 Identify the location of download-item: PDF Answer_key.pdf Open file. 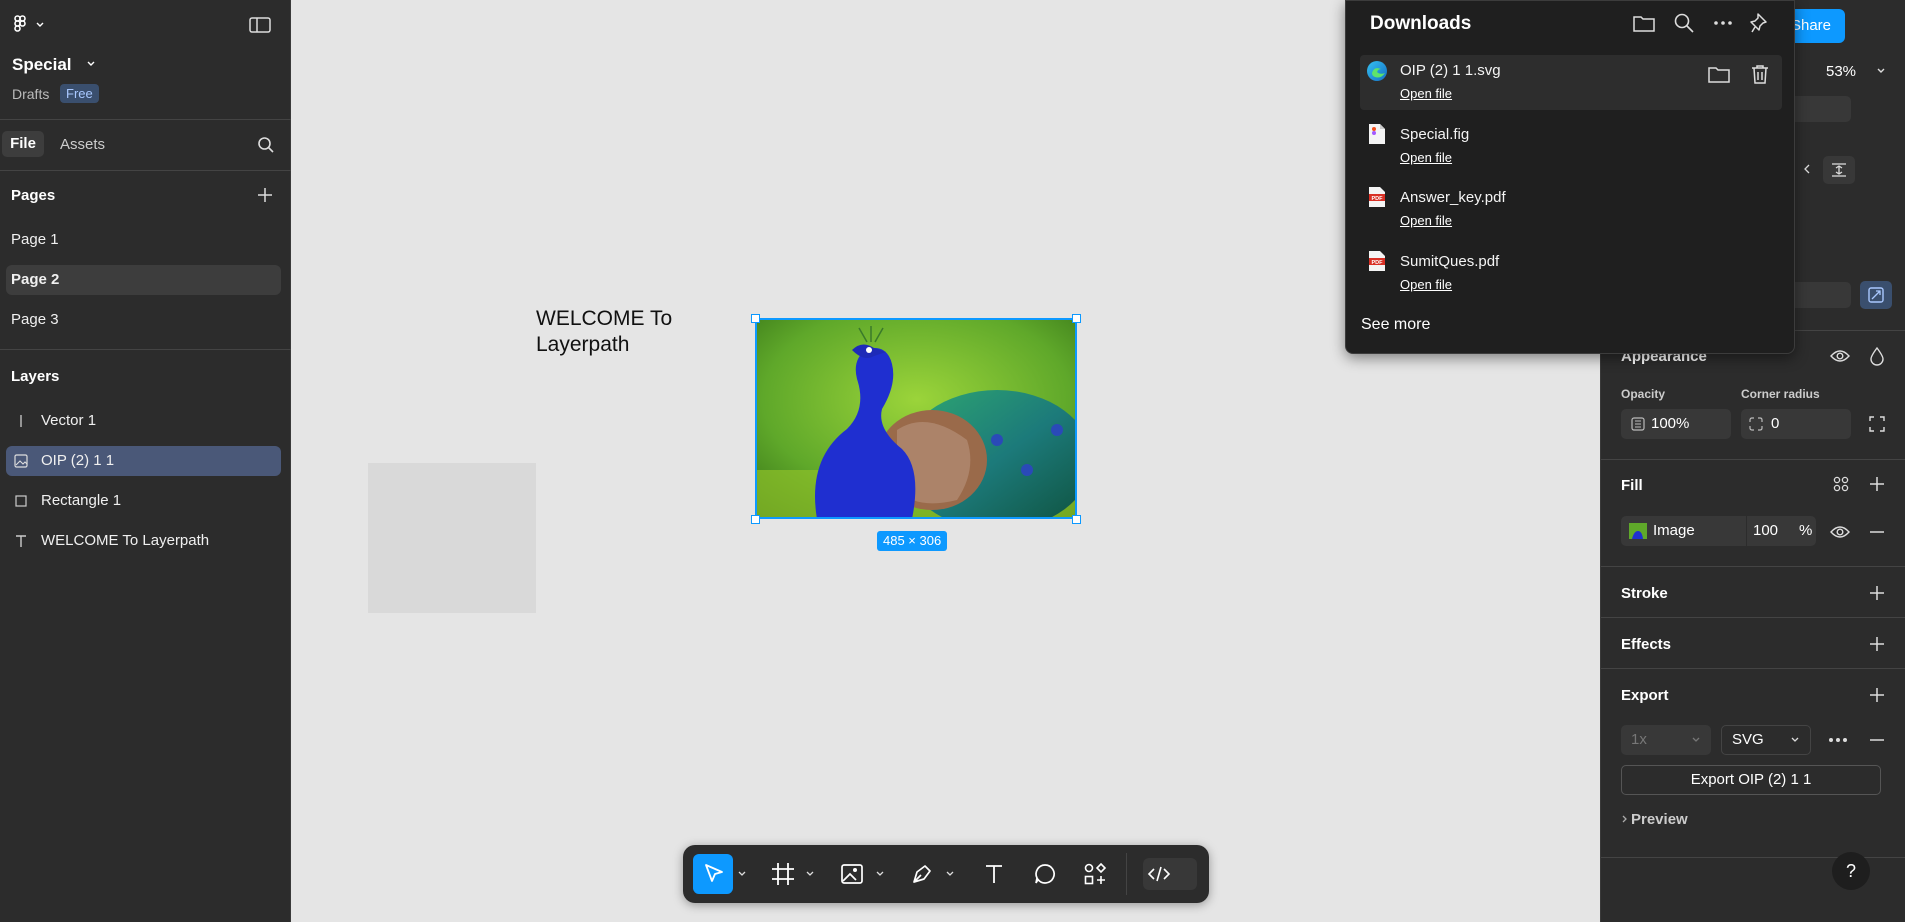
(1571, 209).